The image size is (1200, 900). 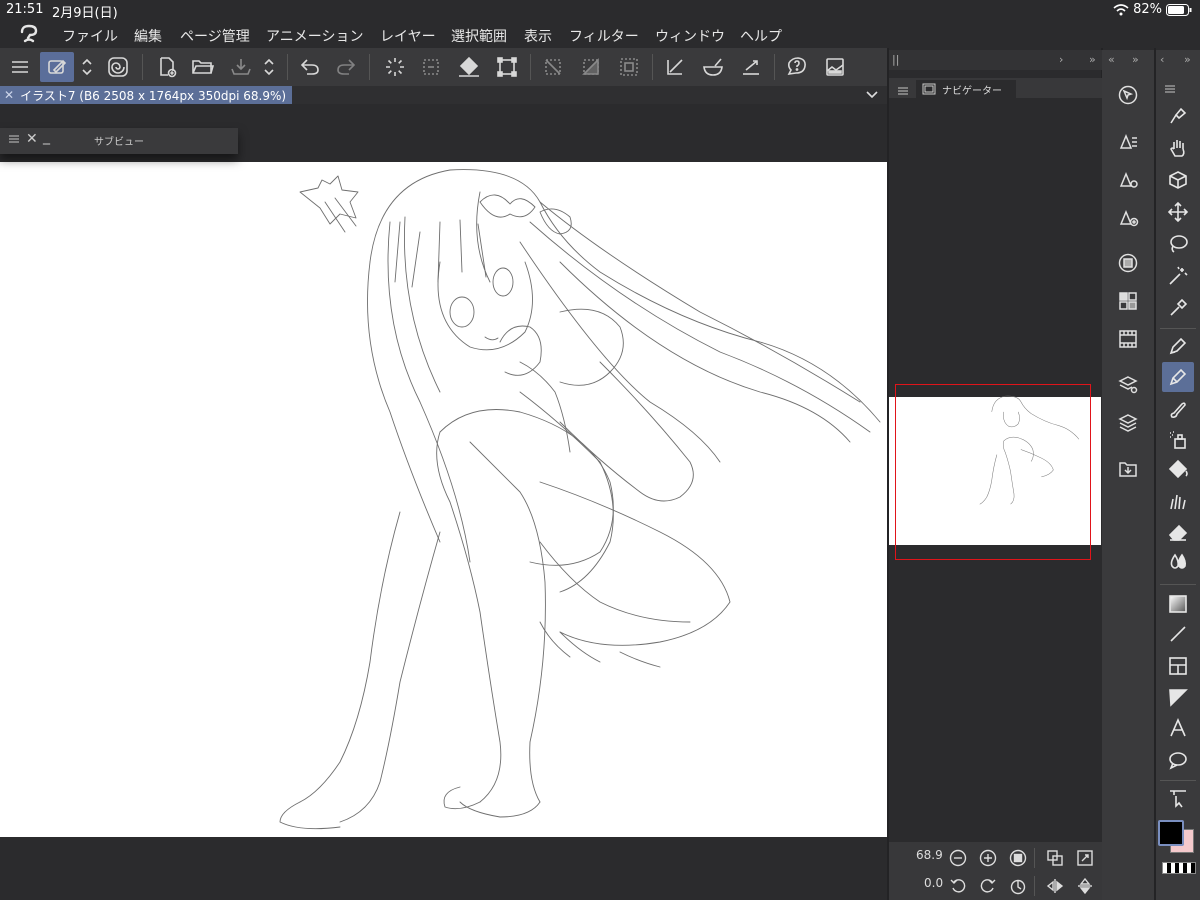 I want to click on sub-tool-detail-icon, so click(x=1128, y=179).